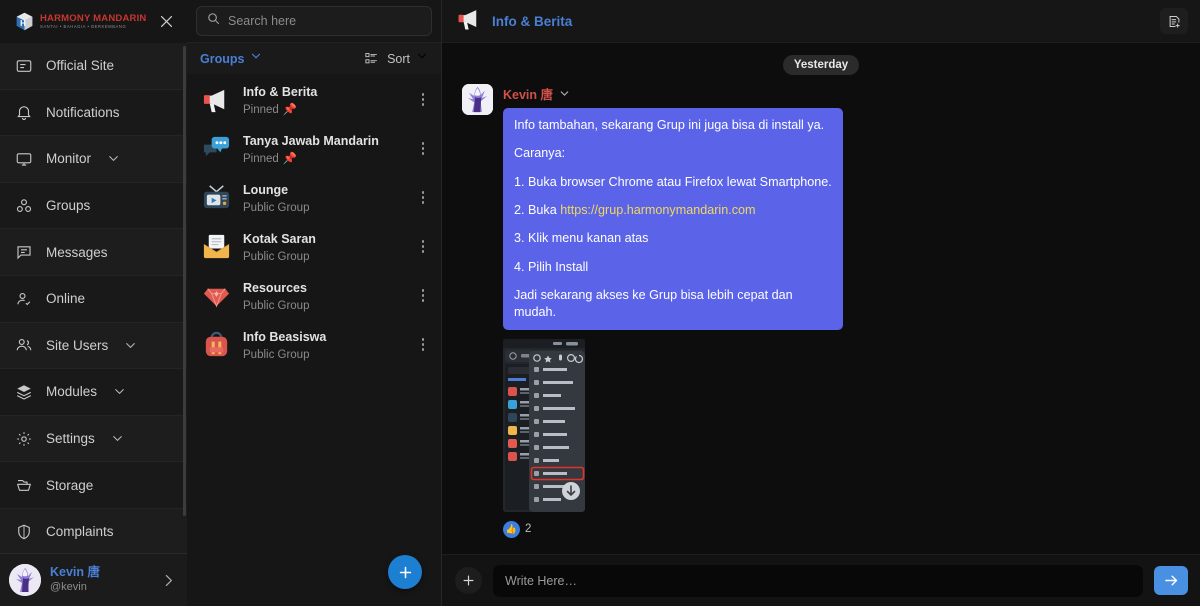 This screenshot has width=1200, height=606. What do you see at coordinates (23, 345) in the screenshot?
I see `users-icon` at bounding box center [23, 345].